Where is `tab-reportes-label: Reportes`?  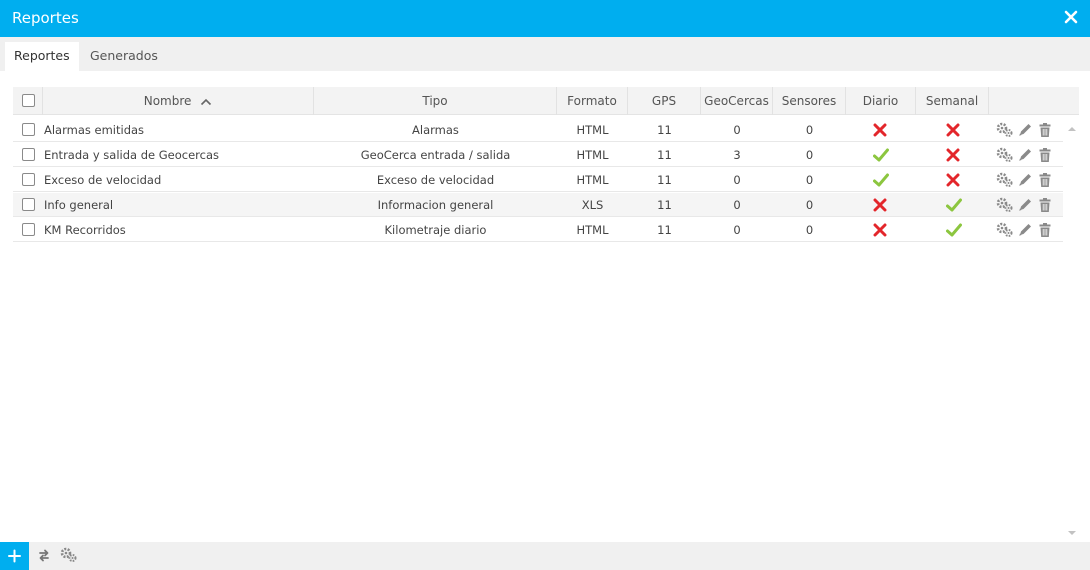 tab-reportes-label: Reportes is located at coordinates (42, 55).